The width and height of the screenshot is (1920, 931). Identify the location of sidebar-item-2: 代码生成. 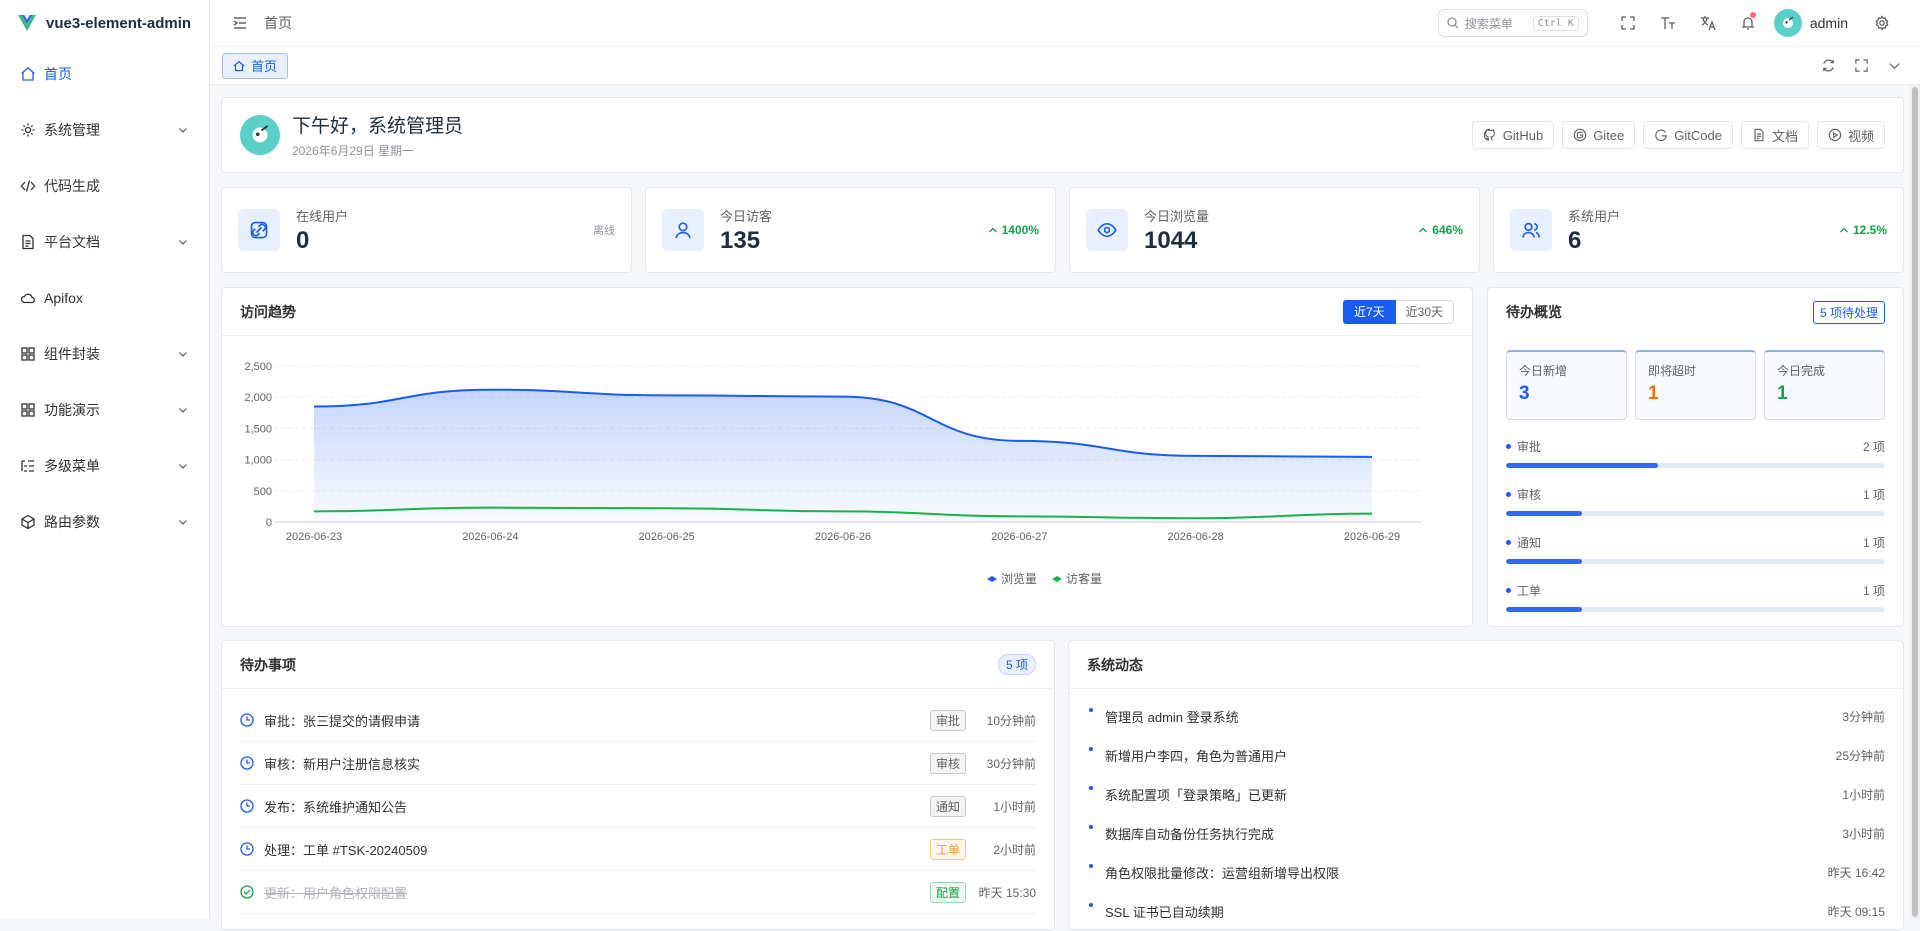
(104, 186).